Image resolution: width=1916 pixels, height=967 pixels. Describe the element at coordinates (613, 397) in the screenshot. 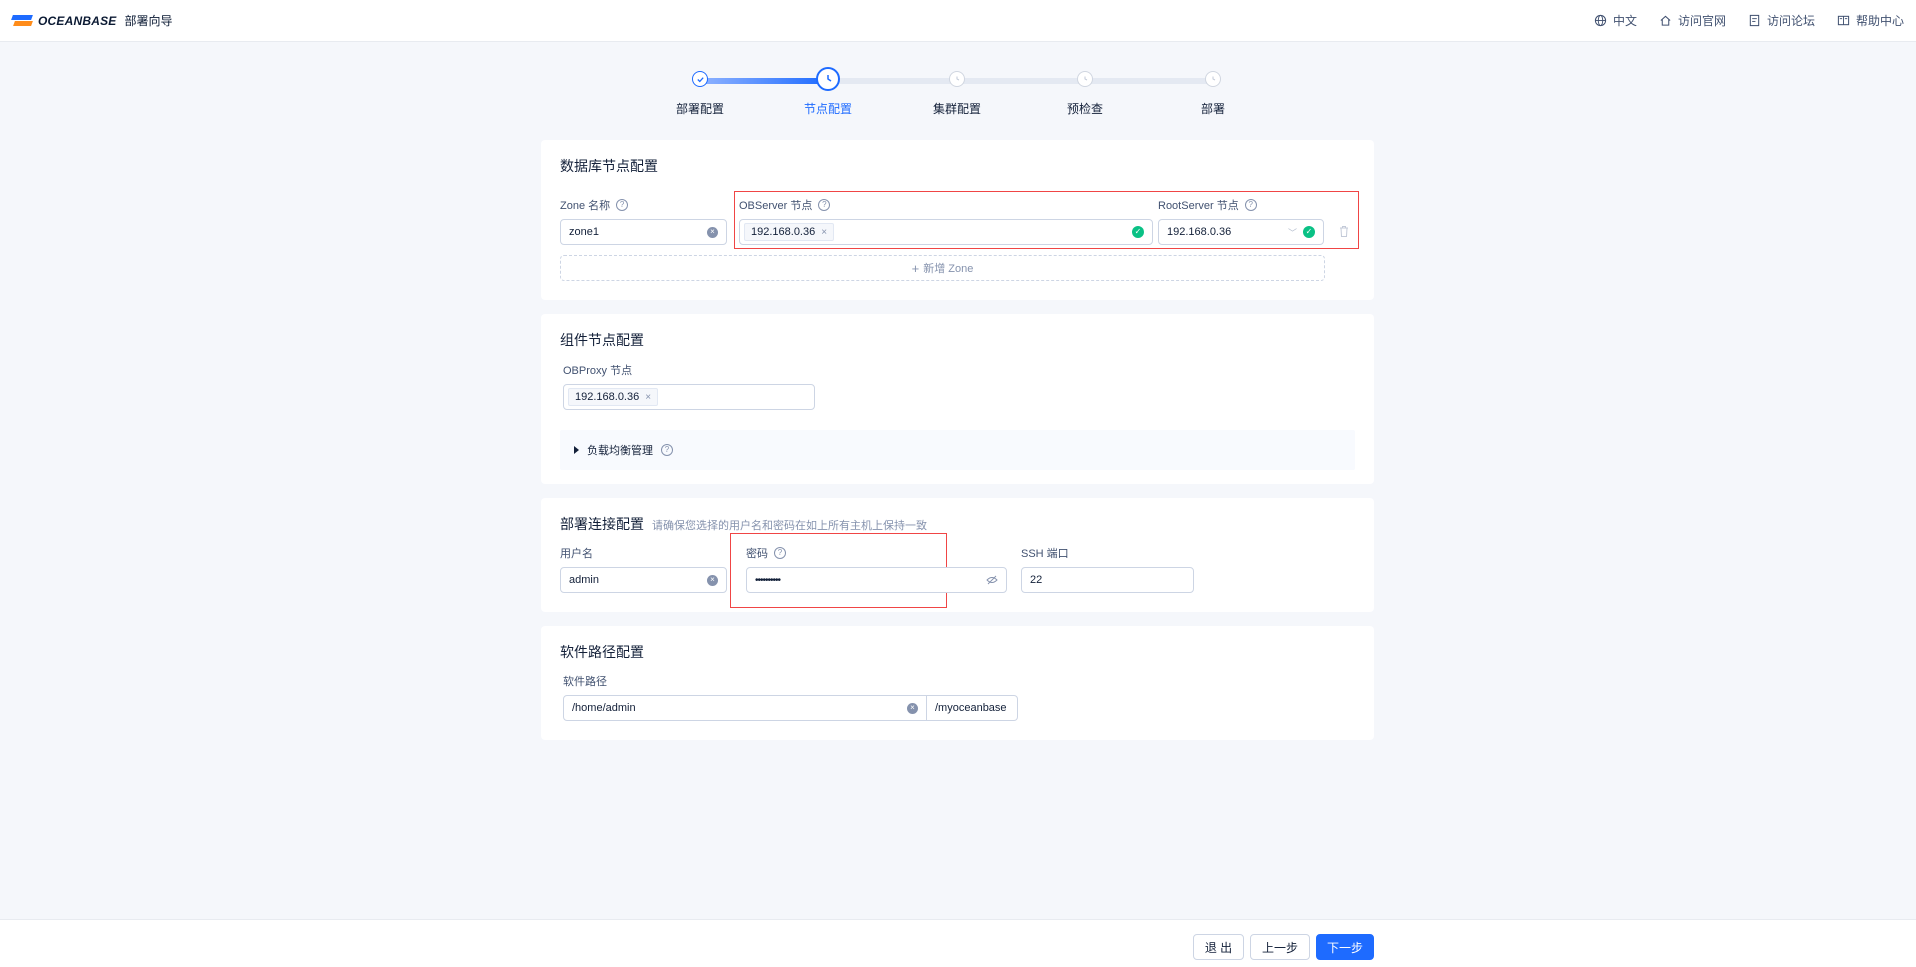

I see `obproxy-node-tag: 192.168.0.36 ×` at that location.